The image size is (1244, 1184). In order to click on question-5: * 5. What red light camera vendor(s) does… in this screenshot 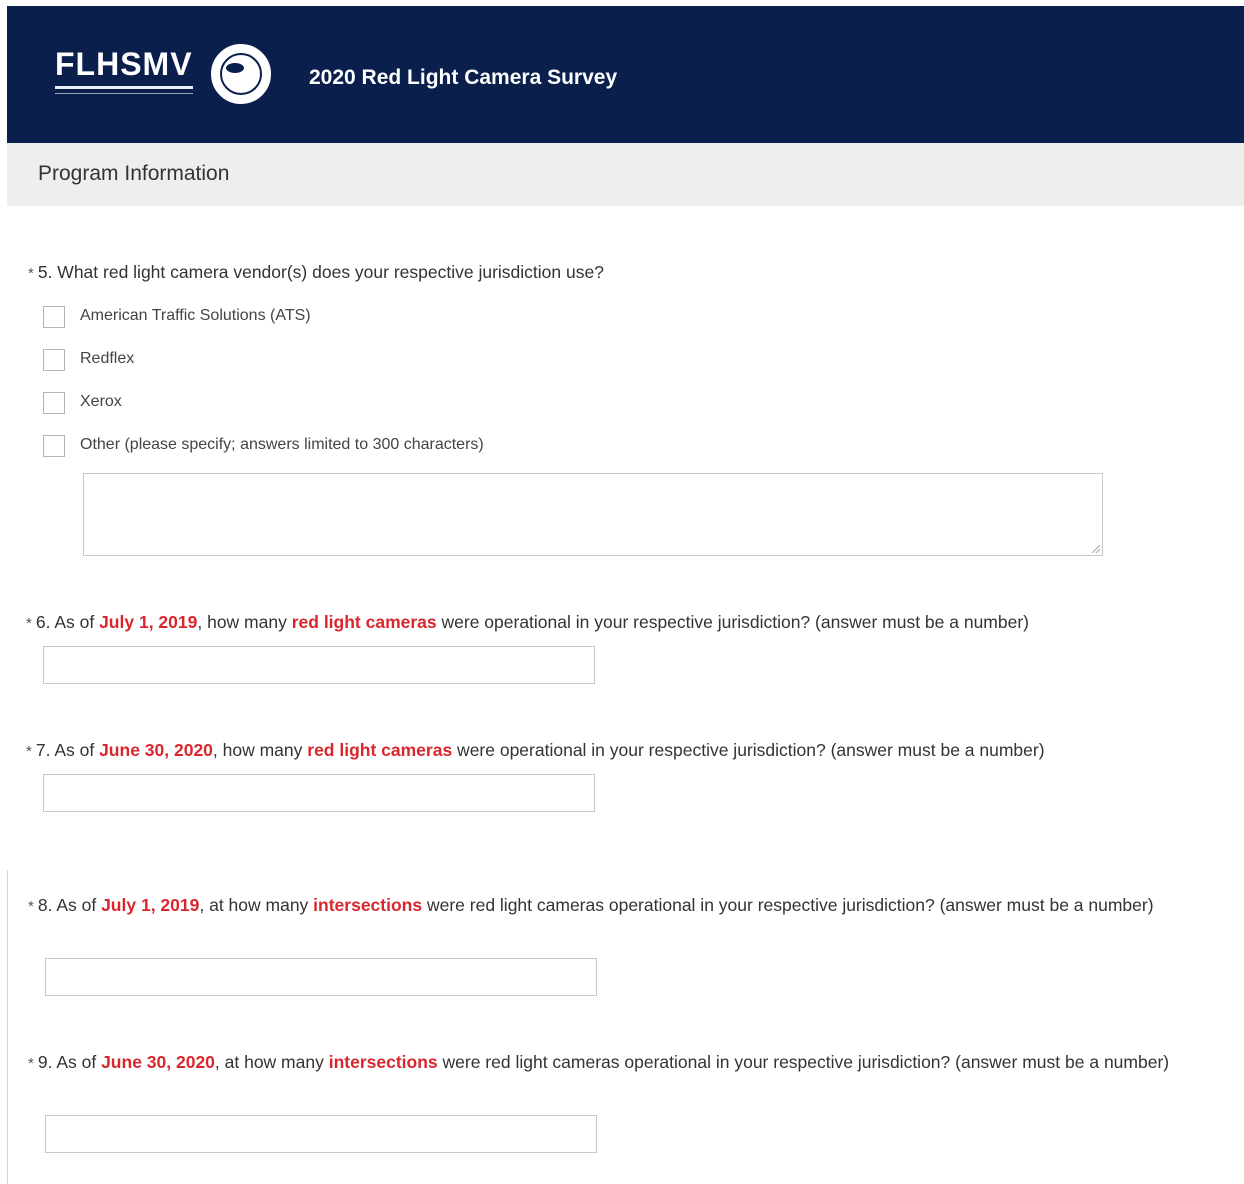, I will do `click(316, 273)`.